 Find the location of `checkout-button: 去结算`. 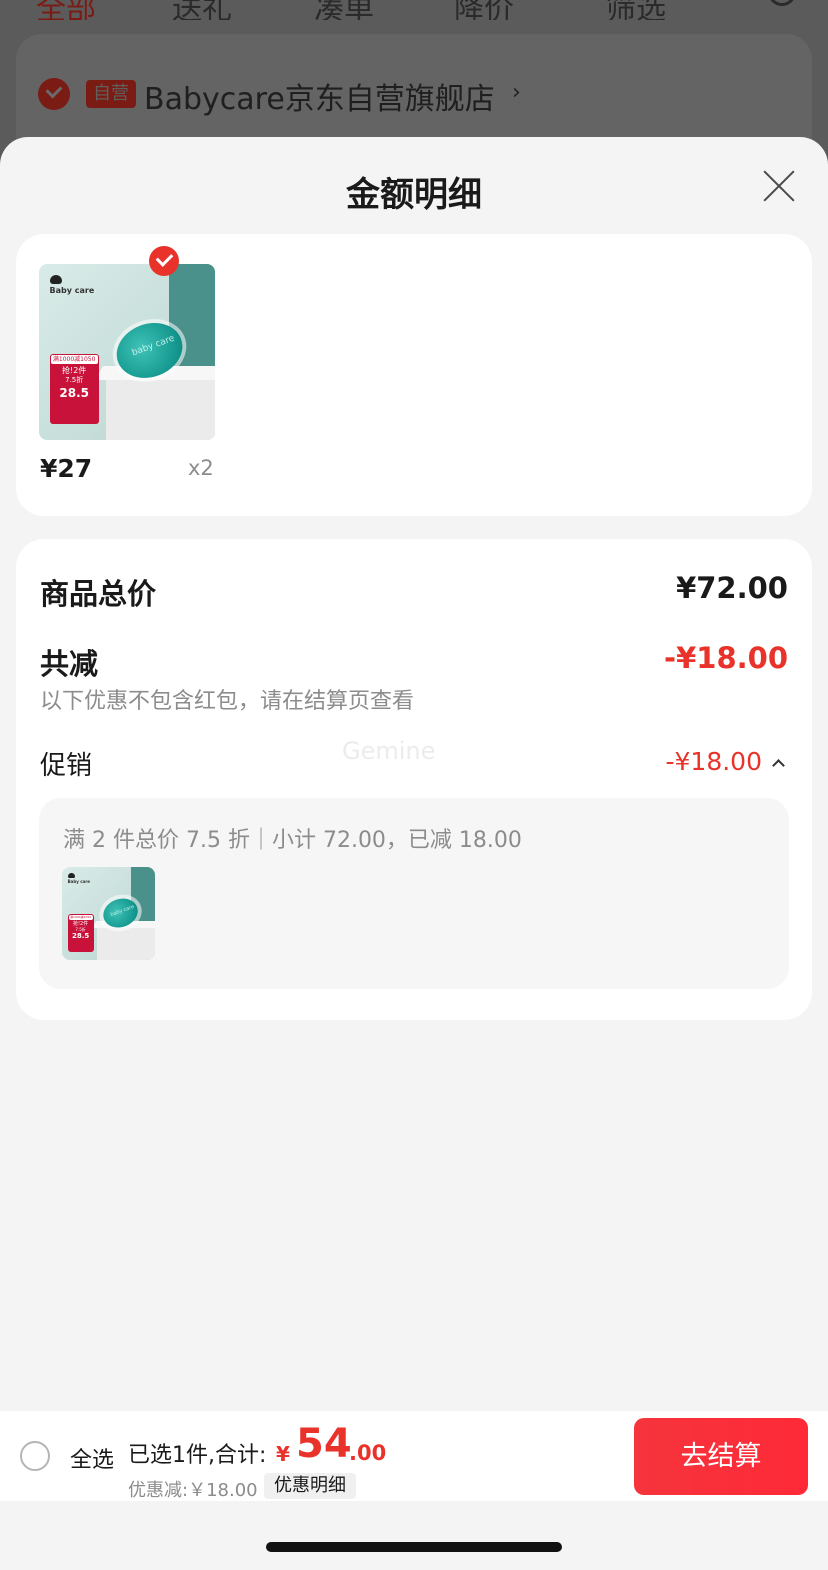

checkout-button: 去结算 is located at coordinates (721, 1456).